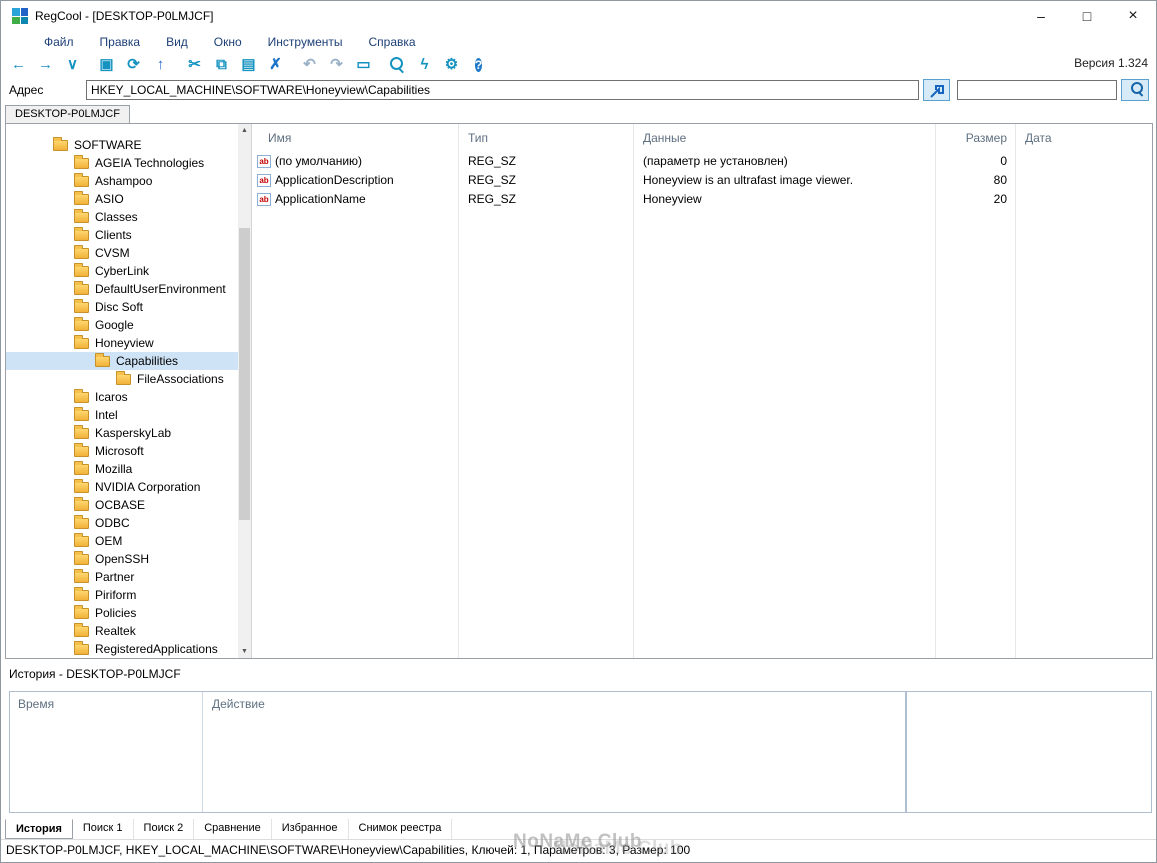 Image resolution: width=1157 pixels, height=863 pixels. What do you see at coordinates (936, 90) in the screenshot?
I see `go-button` at bounding box center [936, 90].